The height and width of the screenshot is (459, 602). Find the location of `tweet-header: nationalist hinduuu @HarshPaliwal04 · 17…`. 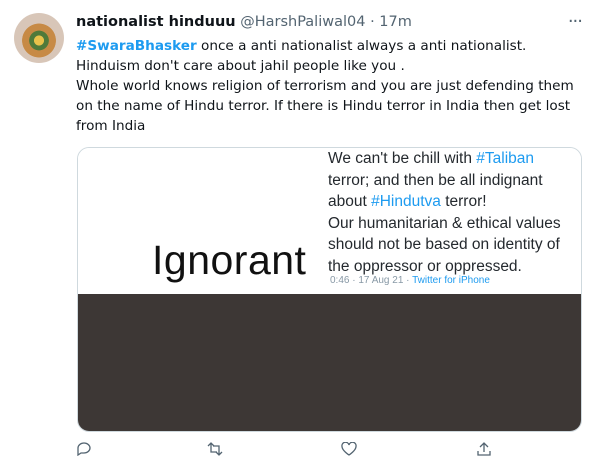

tweet-header: nationalist hinduuu @HarshPaliwal04 · 17… is located at coordinates (244, 22).